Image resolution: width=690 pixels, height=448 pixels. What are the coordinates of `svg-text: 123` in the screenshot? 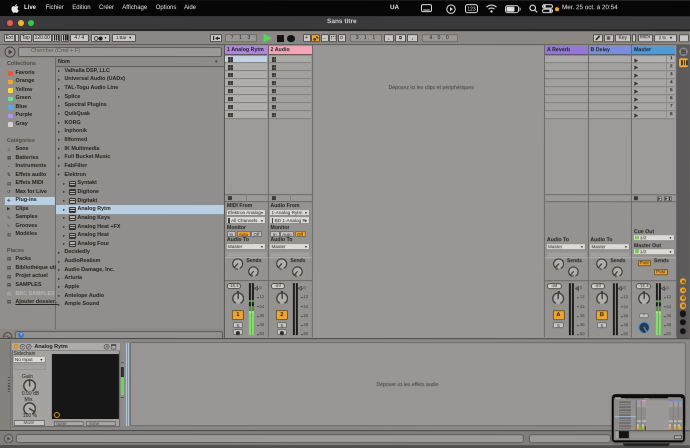 It's located at (471, 10).